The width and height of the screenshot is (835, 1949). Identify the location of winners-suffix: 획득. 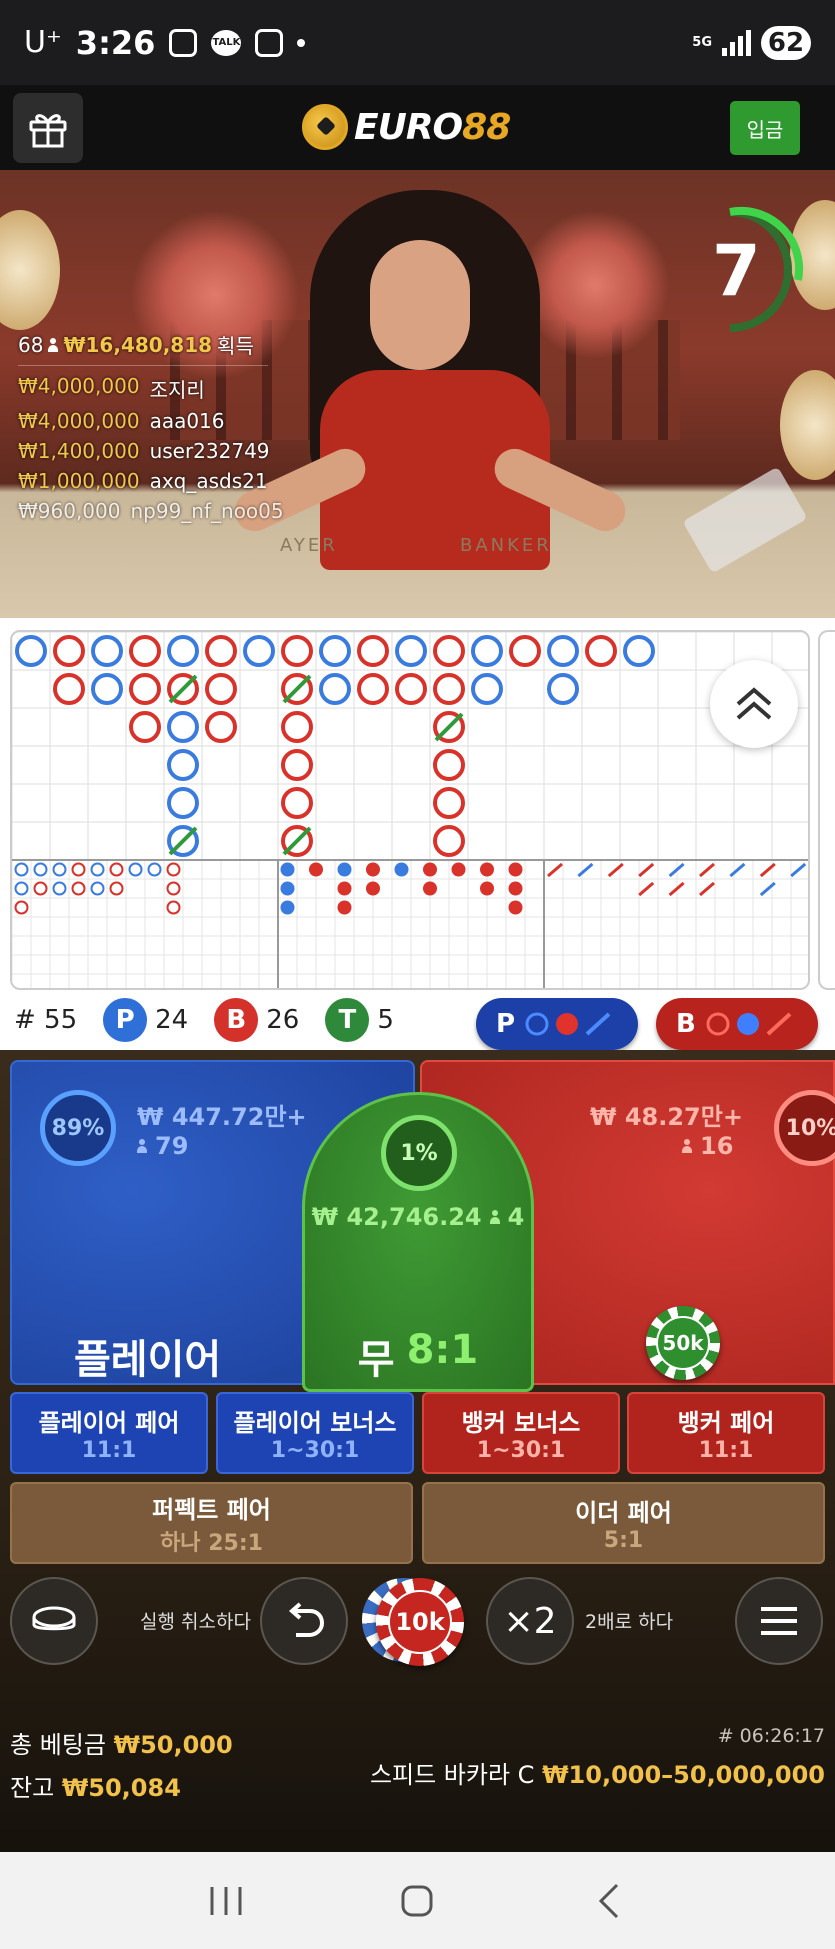
(235, 346).